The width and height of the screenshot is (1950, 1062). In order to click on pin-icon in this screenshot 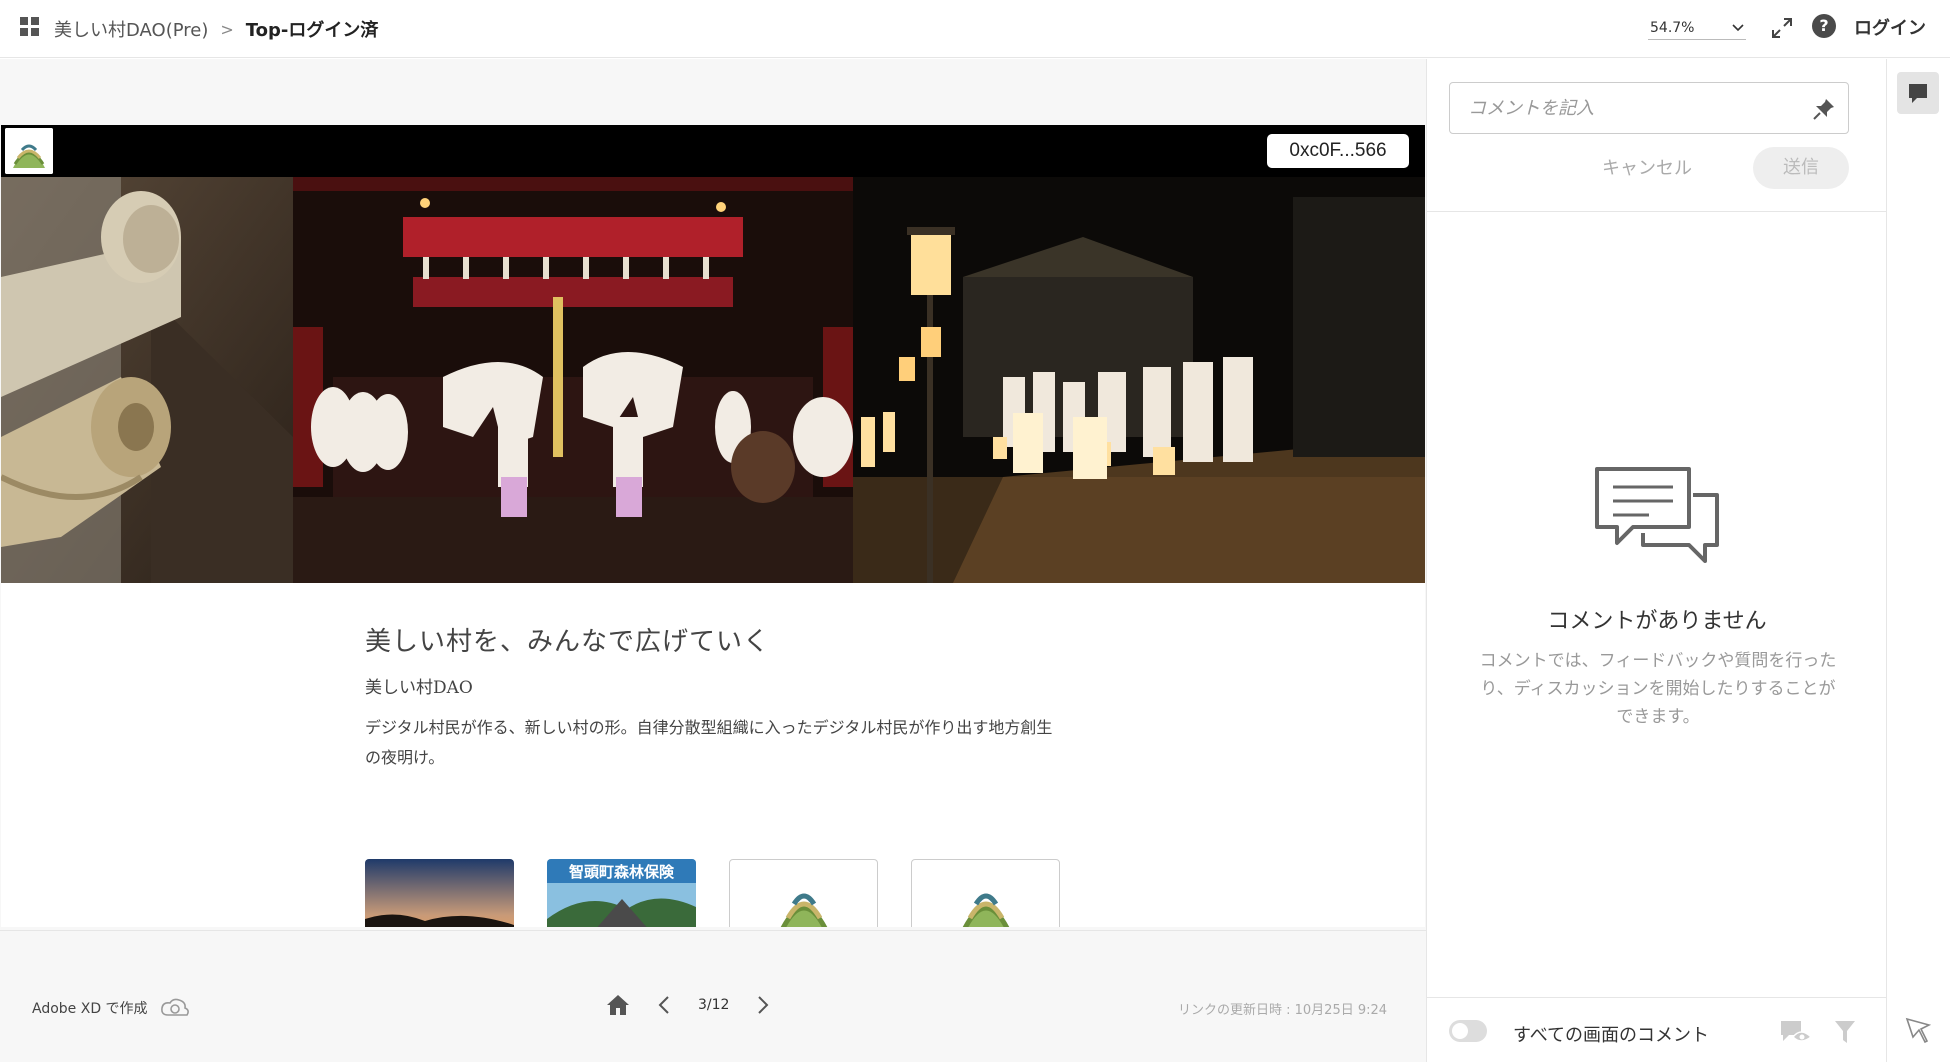, I will do `click(1824, 109)`.